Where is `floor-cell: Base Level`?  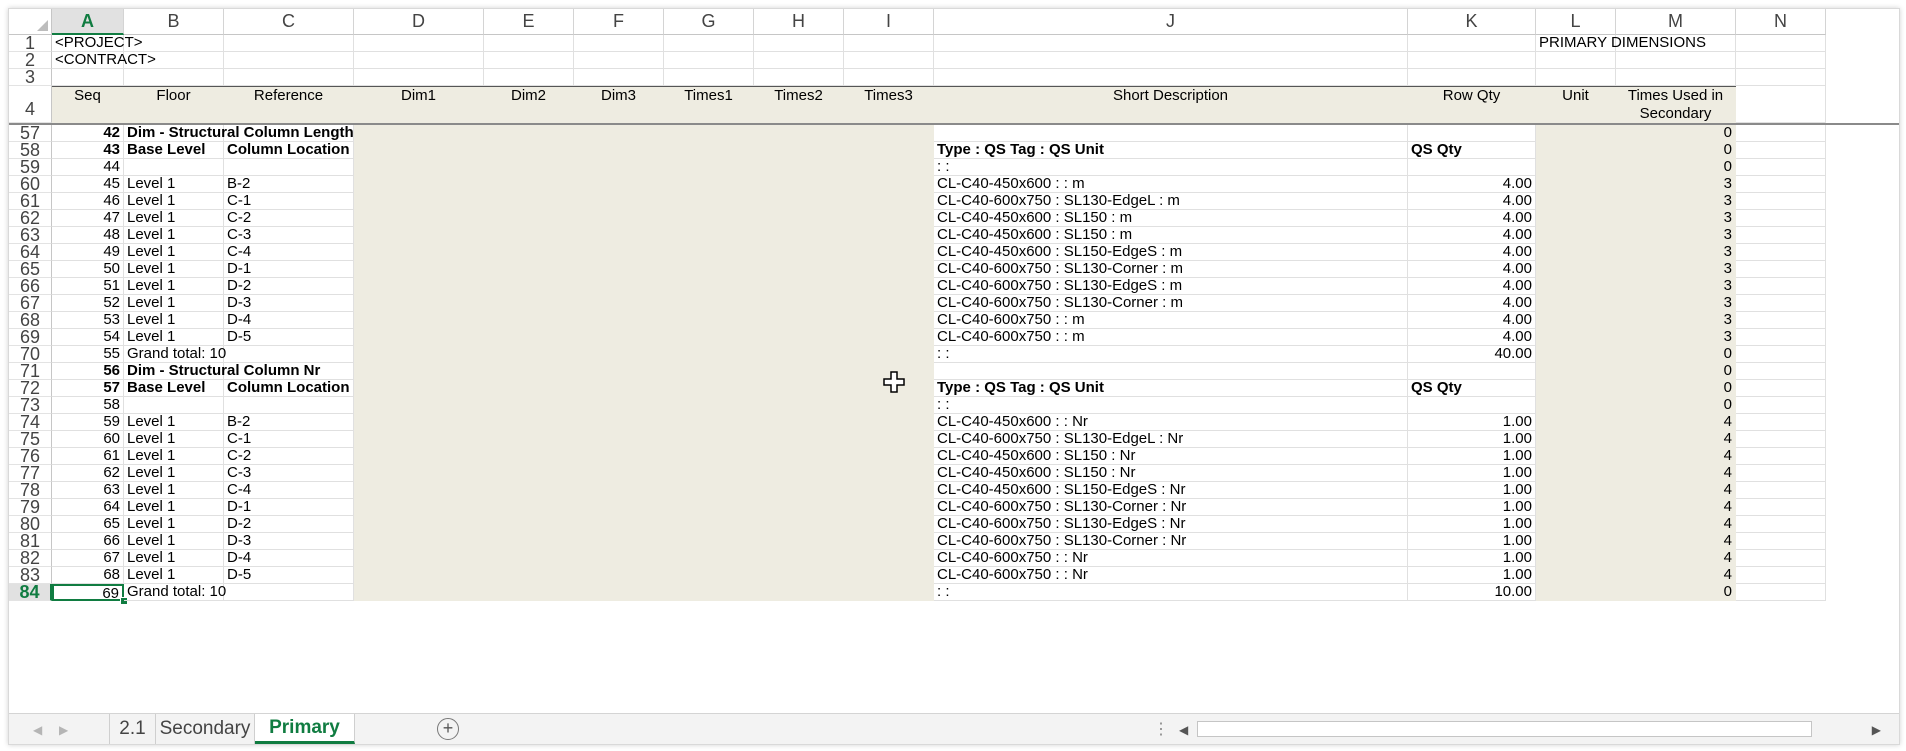
floor-cell: Base Level is located at coordinates (174, 150).